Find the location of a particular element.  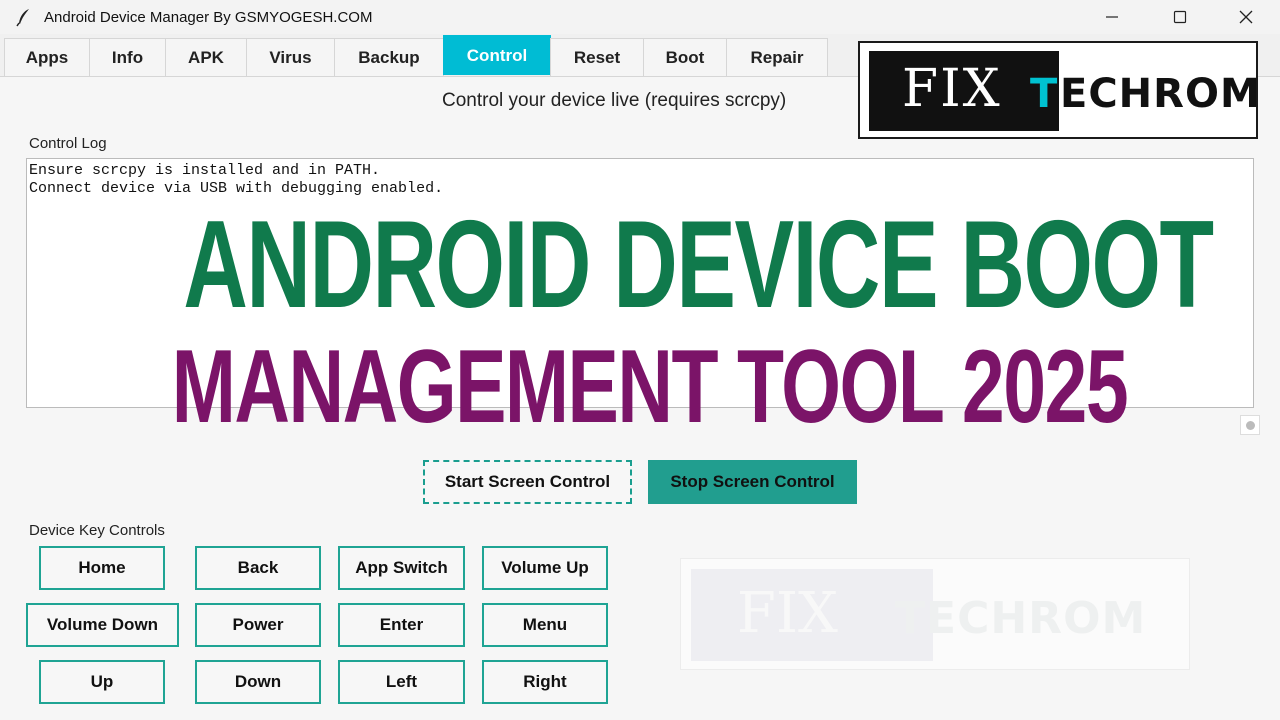

window-title: Android Device Manager By GSMYOGESH.COM is located at coordinates (208, 17).